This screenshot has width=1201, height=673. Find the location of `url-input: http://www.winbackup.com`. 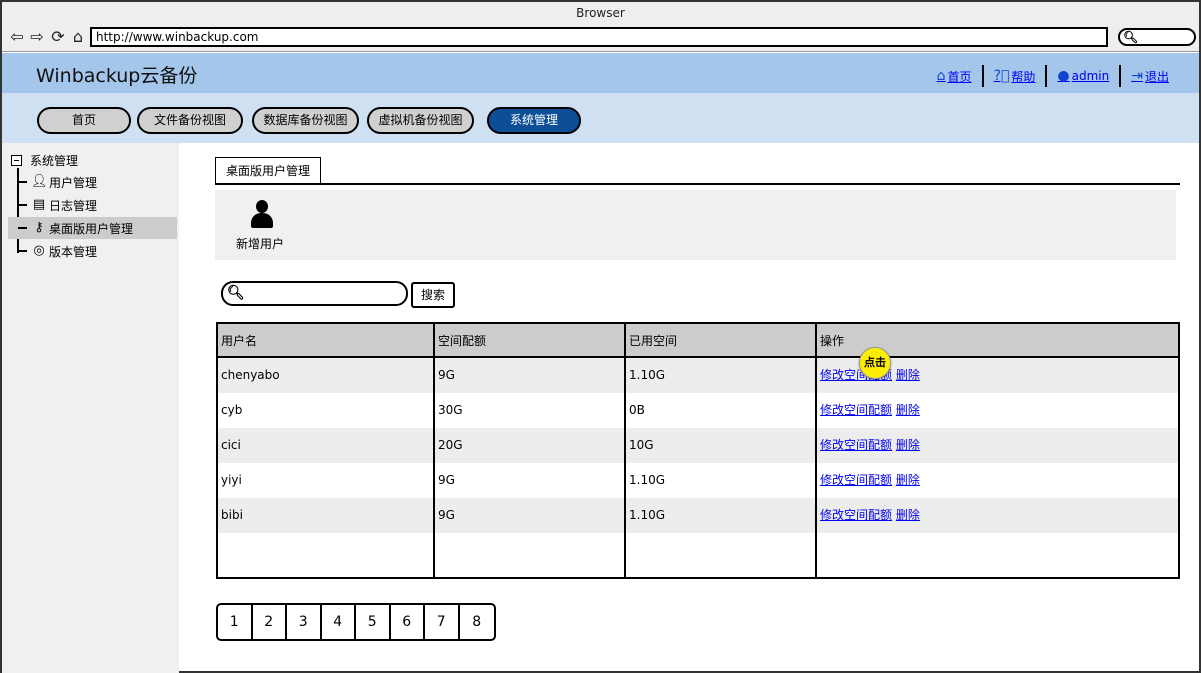

url-input: http://www.winbackup.com is located at coordinates (599, 37).